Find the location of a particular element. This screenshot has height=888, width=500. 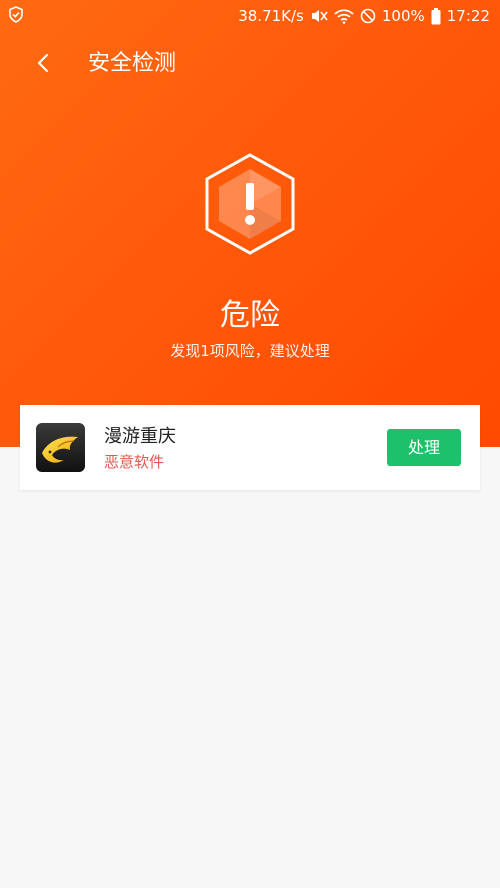

clock: 17:22 is located at coordinates (468, 16).